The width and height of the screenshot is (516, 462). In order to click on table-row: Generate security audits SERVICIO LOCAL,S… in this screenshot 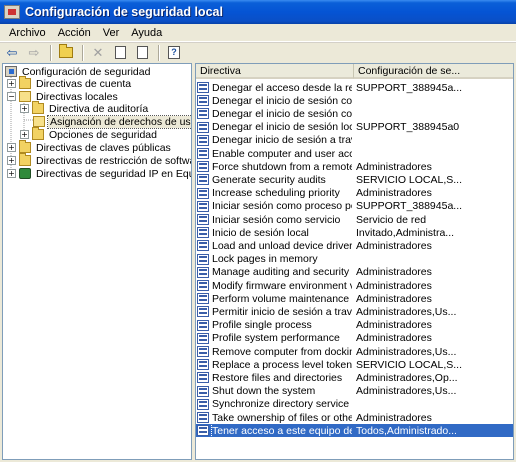, I will do `click(354, 179)`.